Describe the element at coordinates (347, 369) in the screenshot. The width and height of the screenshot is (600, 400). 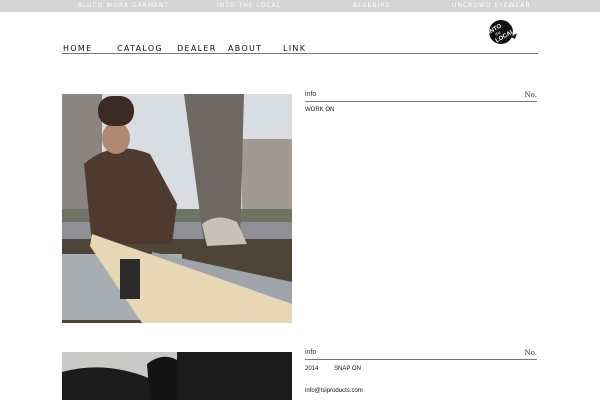
I see `post-title: SNAP ON` at that location.